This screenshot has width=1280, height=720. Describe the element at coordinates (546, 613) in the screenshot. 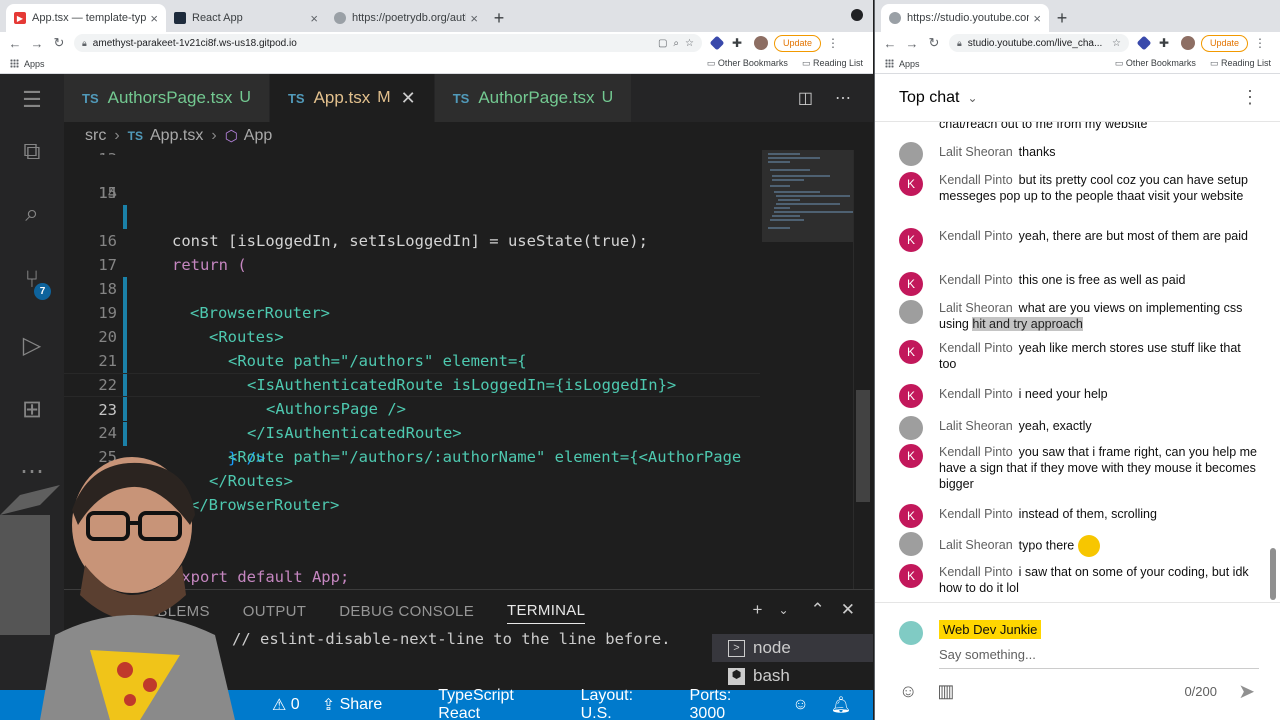

I see `tab-terminal: TERMINAL` at that location.